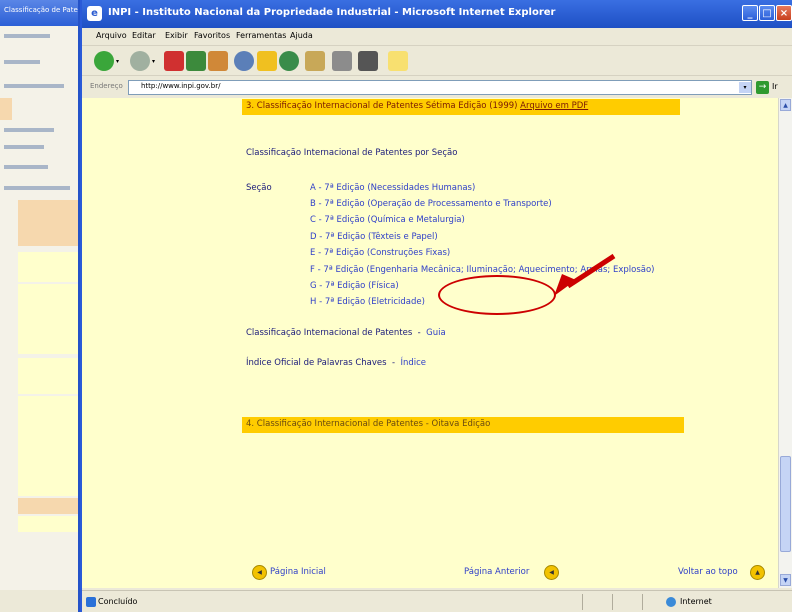  I want to click on section-link-d: D - 7ª Edição (Têxteis e Papel), so click(374, 237).